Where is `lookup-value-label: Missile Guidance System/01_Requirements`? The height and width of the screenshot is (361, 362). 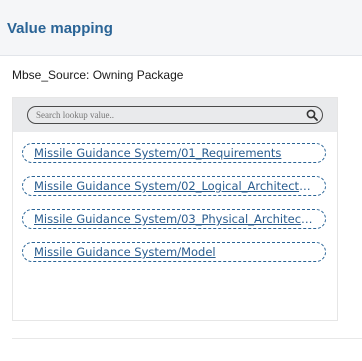
lookup-value-label: Missile Guidance System/01_Requirements is located at coordinates (175, 153).